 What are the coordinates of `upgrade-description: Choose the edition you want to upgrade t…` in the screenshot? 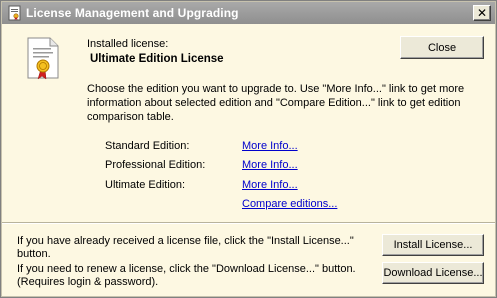 It's located at (276, 103).